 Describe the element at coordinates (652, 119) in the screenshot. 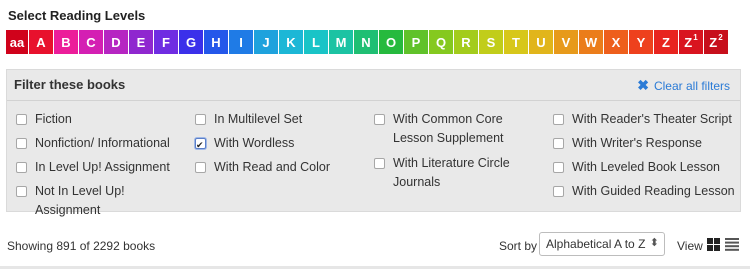

I see `filter-option-label: With Reader's Theater Script` at that location.